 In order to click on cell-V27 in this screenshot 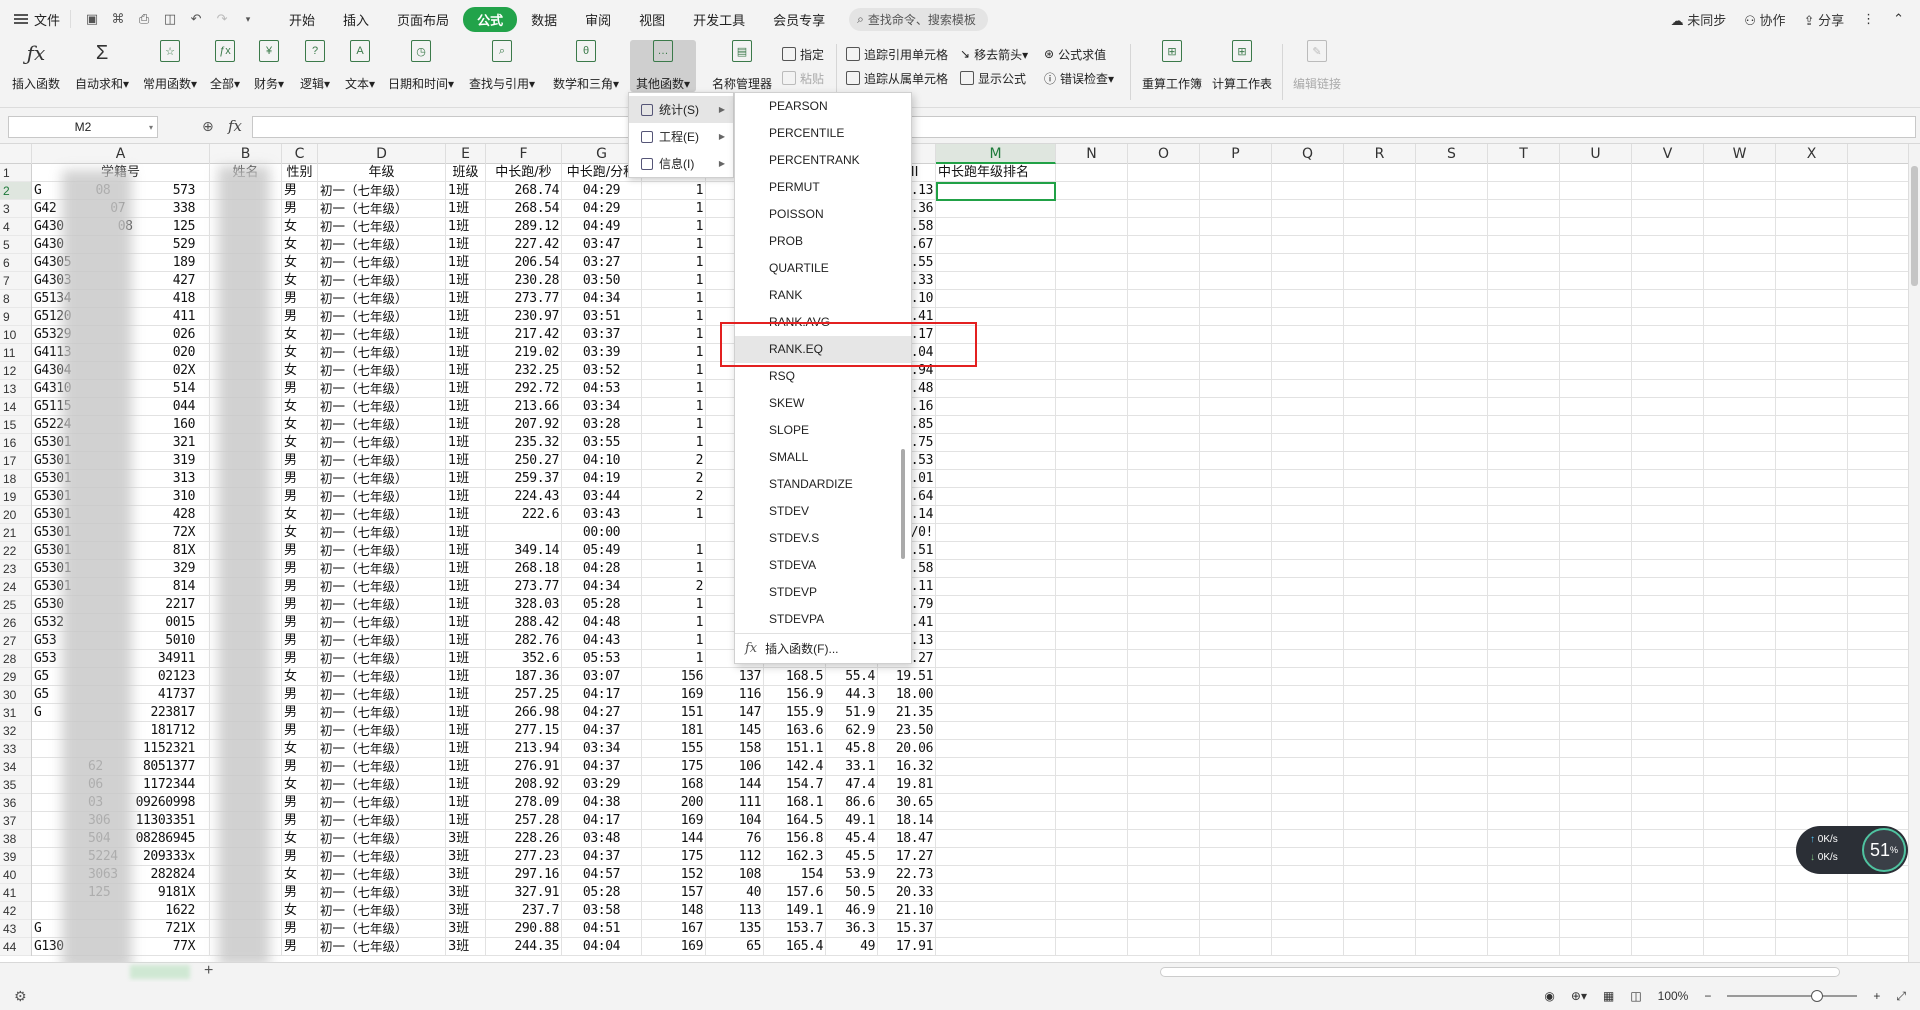, I will do `click(1668, 641)`.